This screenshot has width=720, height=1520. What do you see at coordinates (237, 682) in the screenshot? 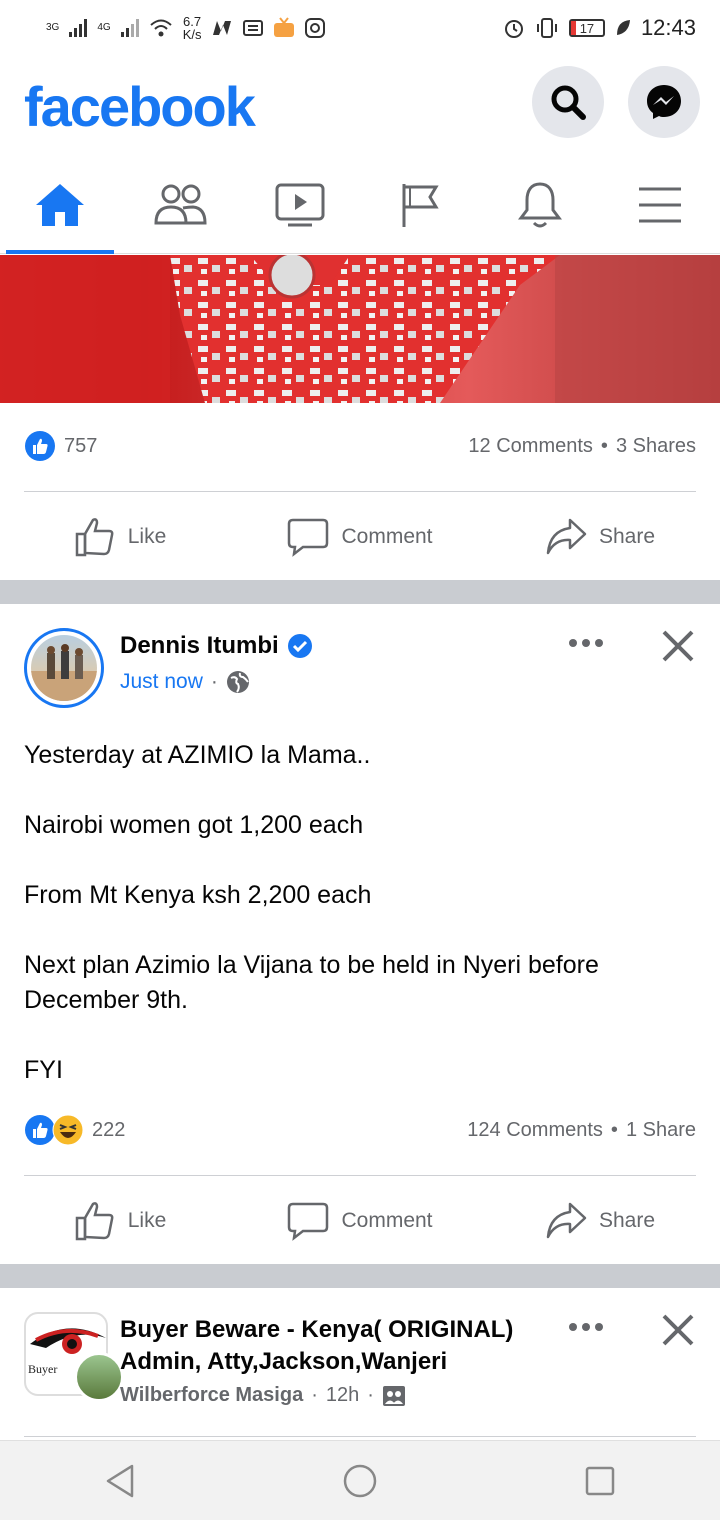
I see `globe-icon` at bounding box center [237, 682].